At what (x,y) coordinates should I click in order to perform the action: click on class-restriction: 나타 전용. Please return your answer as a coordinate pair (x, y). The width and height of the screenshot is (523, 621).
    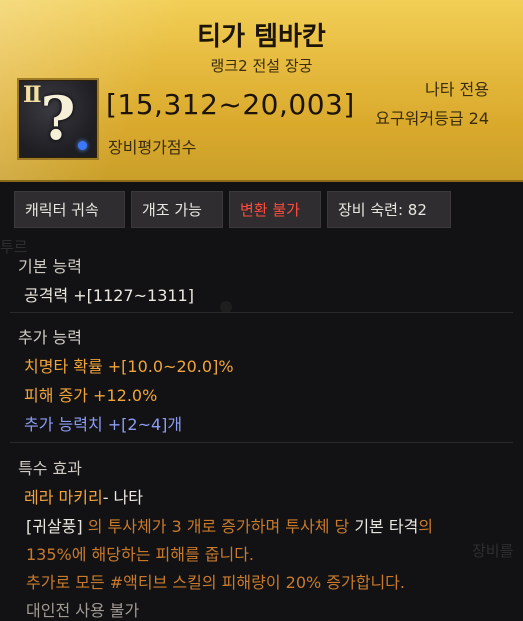
    Looking at the image, I should click on (457, 89).